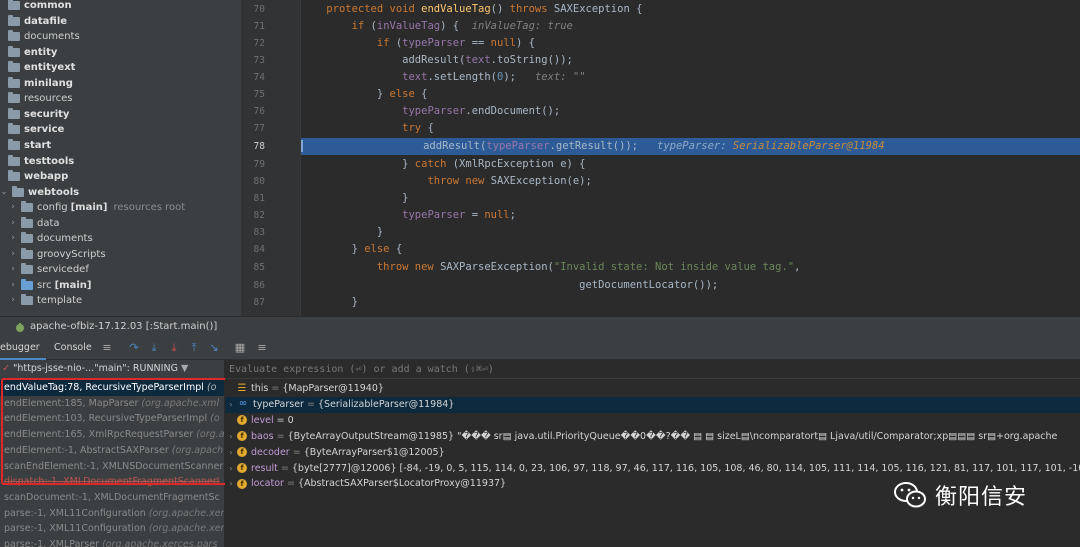 The image size is (1080, 547). I want to click on code-line-74: text.setLength(0); text: "", so click(494, 77).